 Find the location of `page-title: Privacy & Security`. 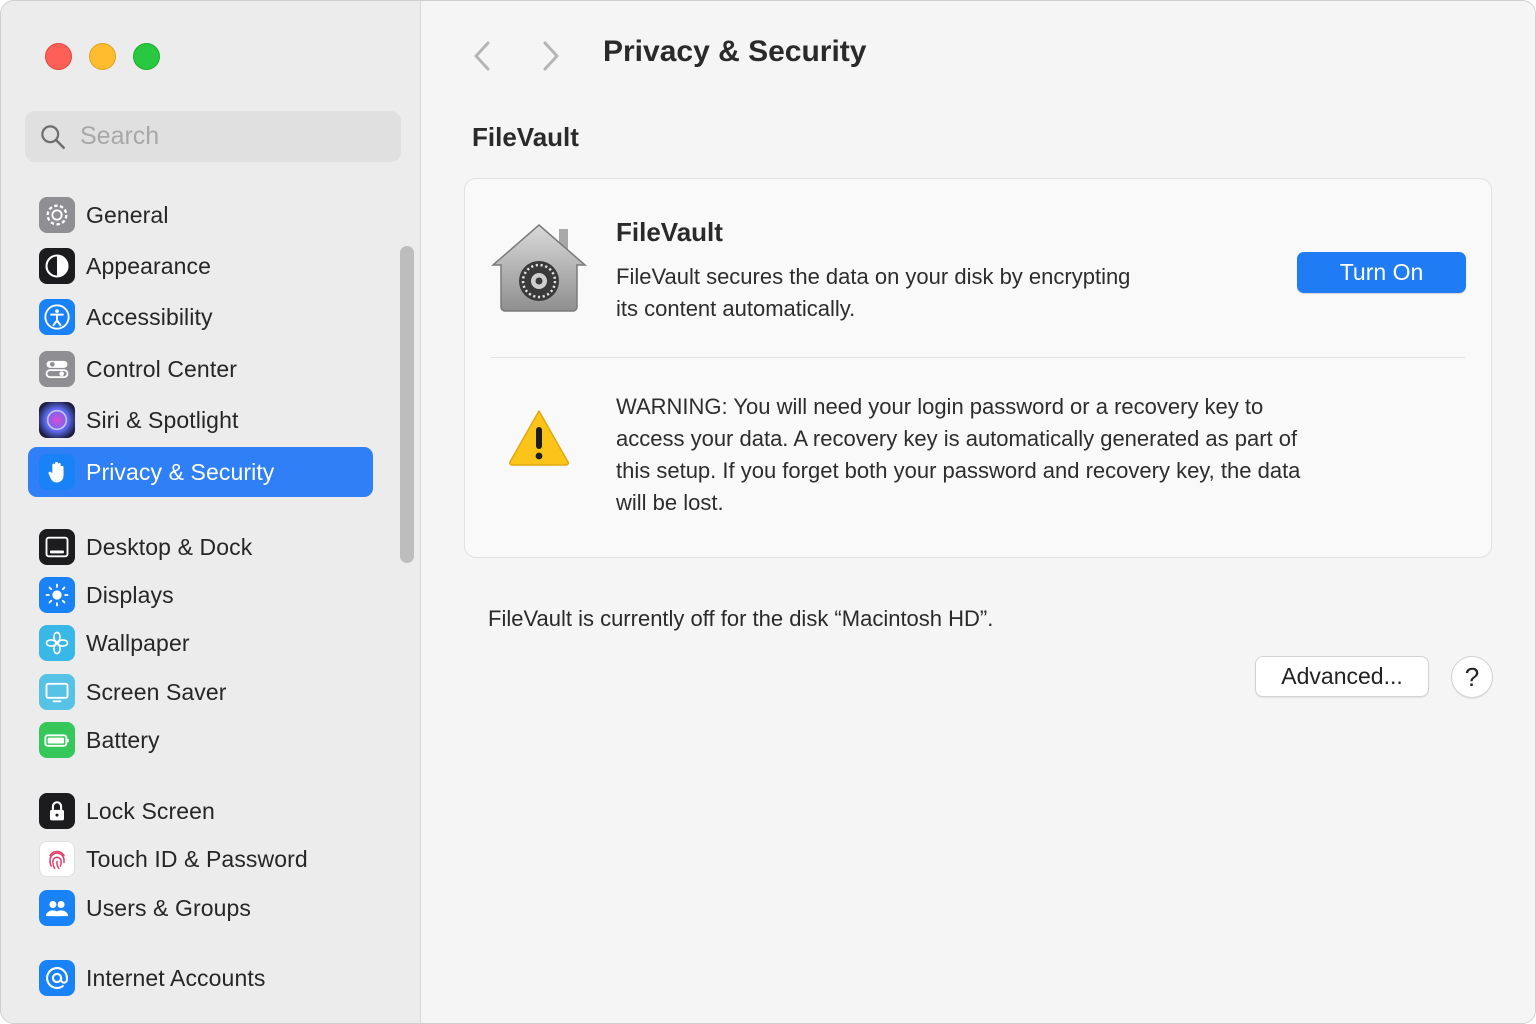

page-title: Privacy & Security is located at coordinates (735, 51).